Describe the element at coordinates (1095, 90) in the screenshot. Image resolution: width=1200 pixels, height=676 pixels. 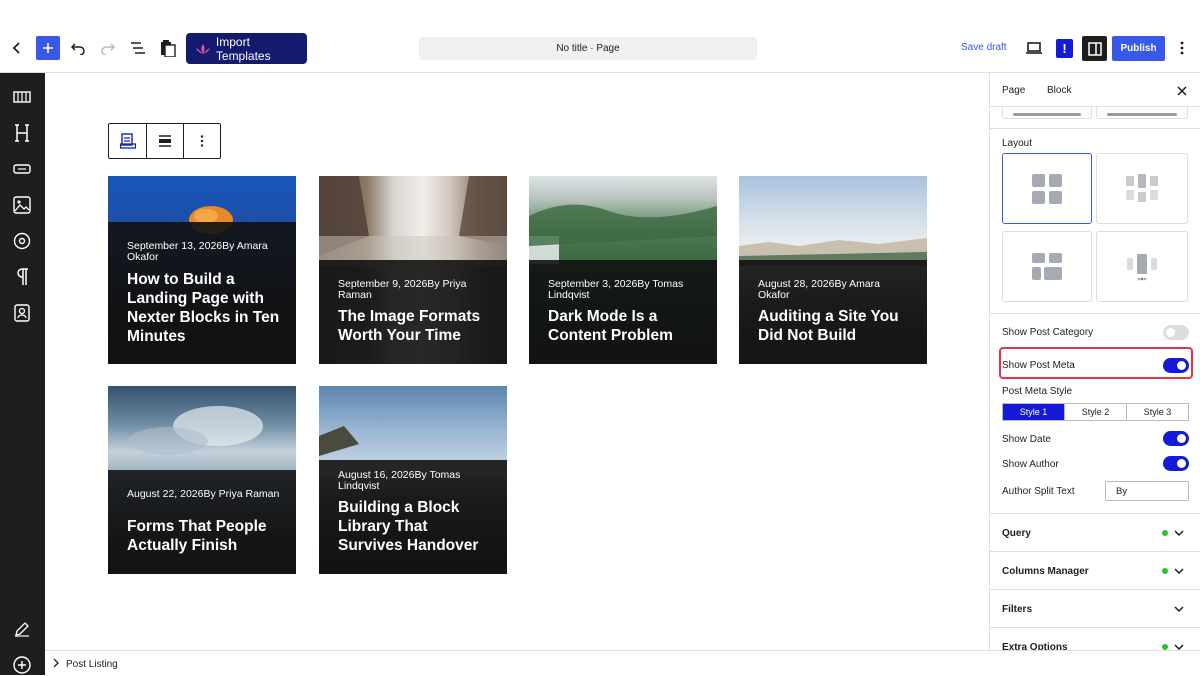
I see `settings-tabs: Page Block` at that location.